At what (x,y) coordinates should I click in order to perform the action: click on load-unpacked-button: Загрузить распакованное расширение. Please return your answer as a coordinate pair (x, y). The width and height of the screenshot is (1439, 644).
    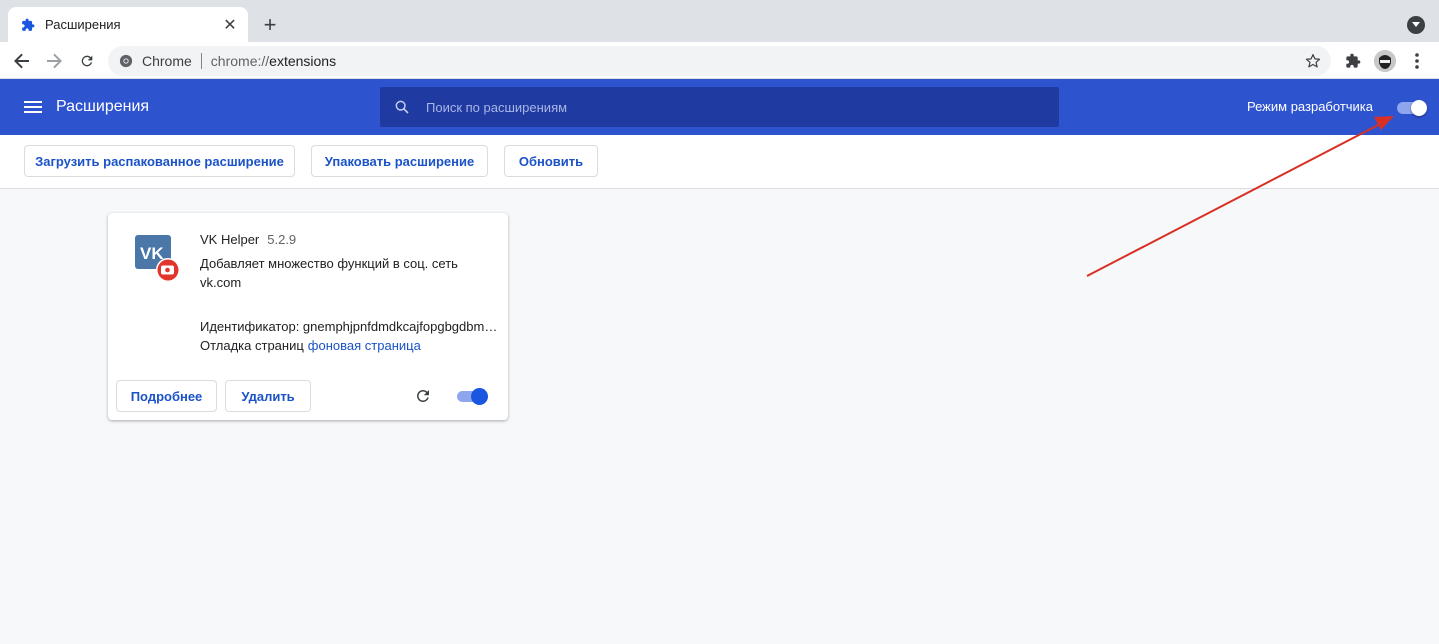
    Looking at the image, I should click on (159, 161).